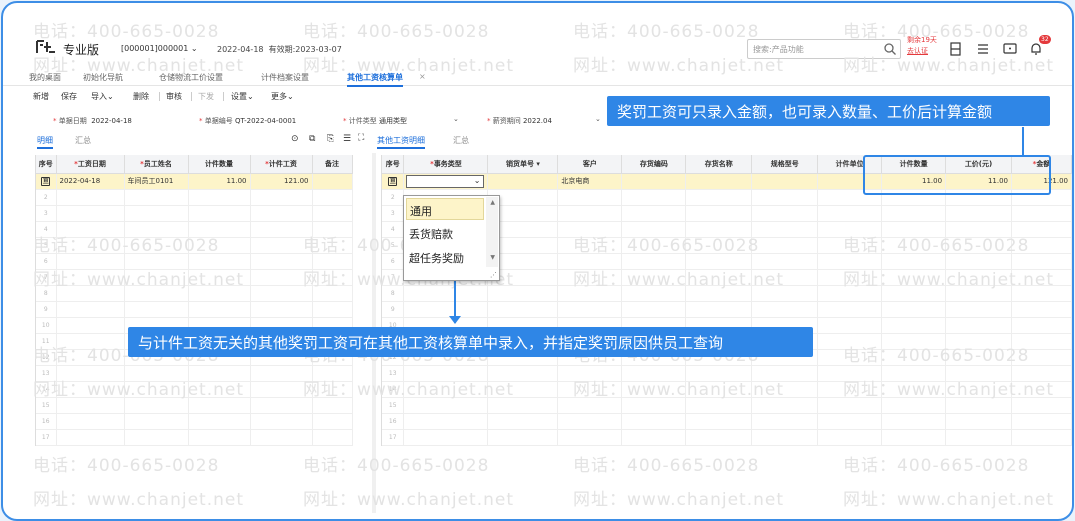 Image resolution: width=1075 pixels, height=521 pixels. What do you see at coordinates (446, 181) in the screenshot?
I see `cell-event-type: ⌄` at bounding box center [446, 181].